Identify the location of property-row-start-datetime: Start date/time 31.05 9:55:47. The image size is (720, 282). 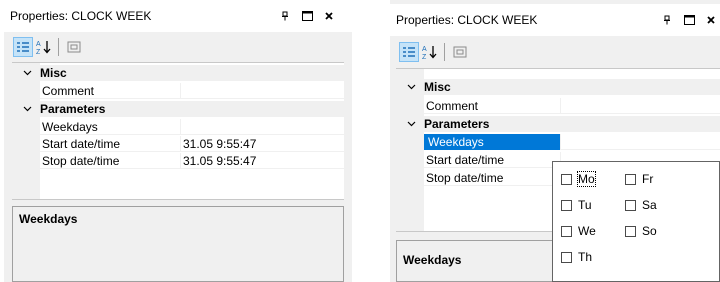
(178, 144).